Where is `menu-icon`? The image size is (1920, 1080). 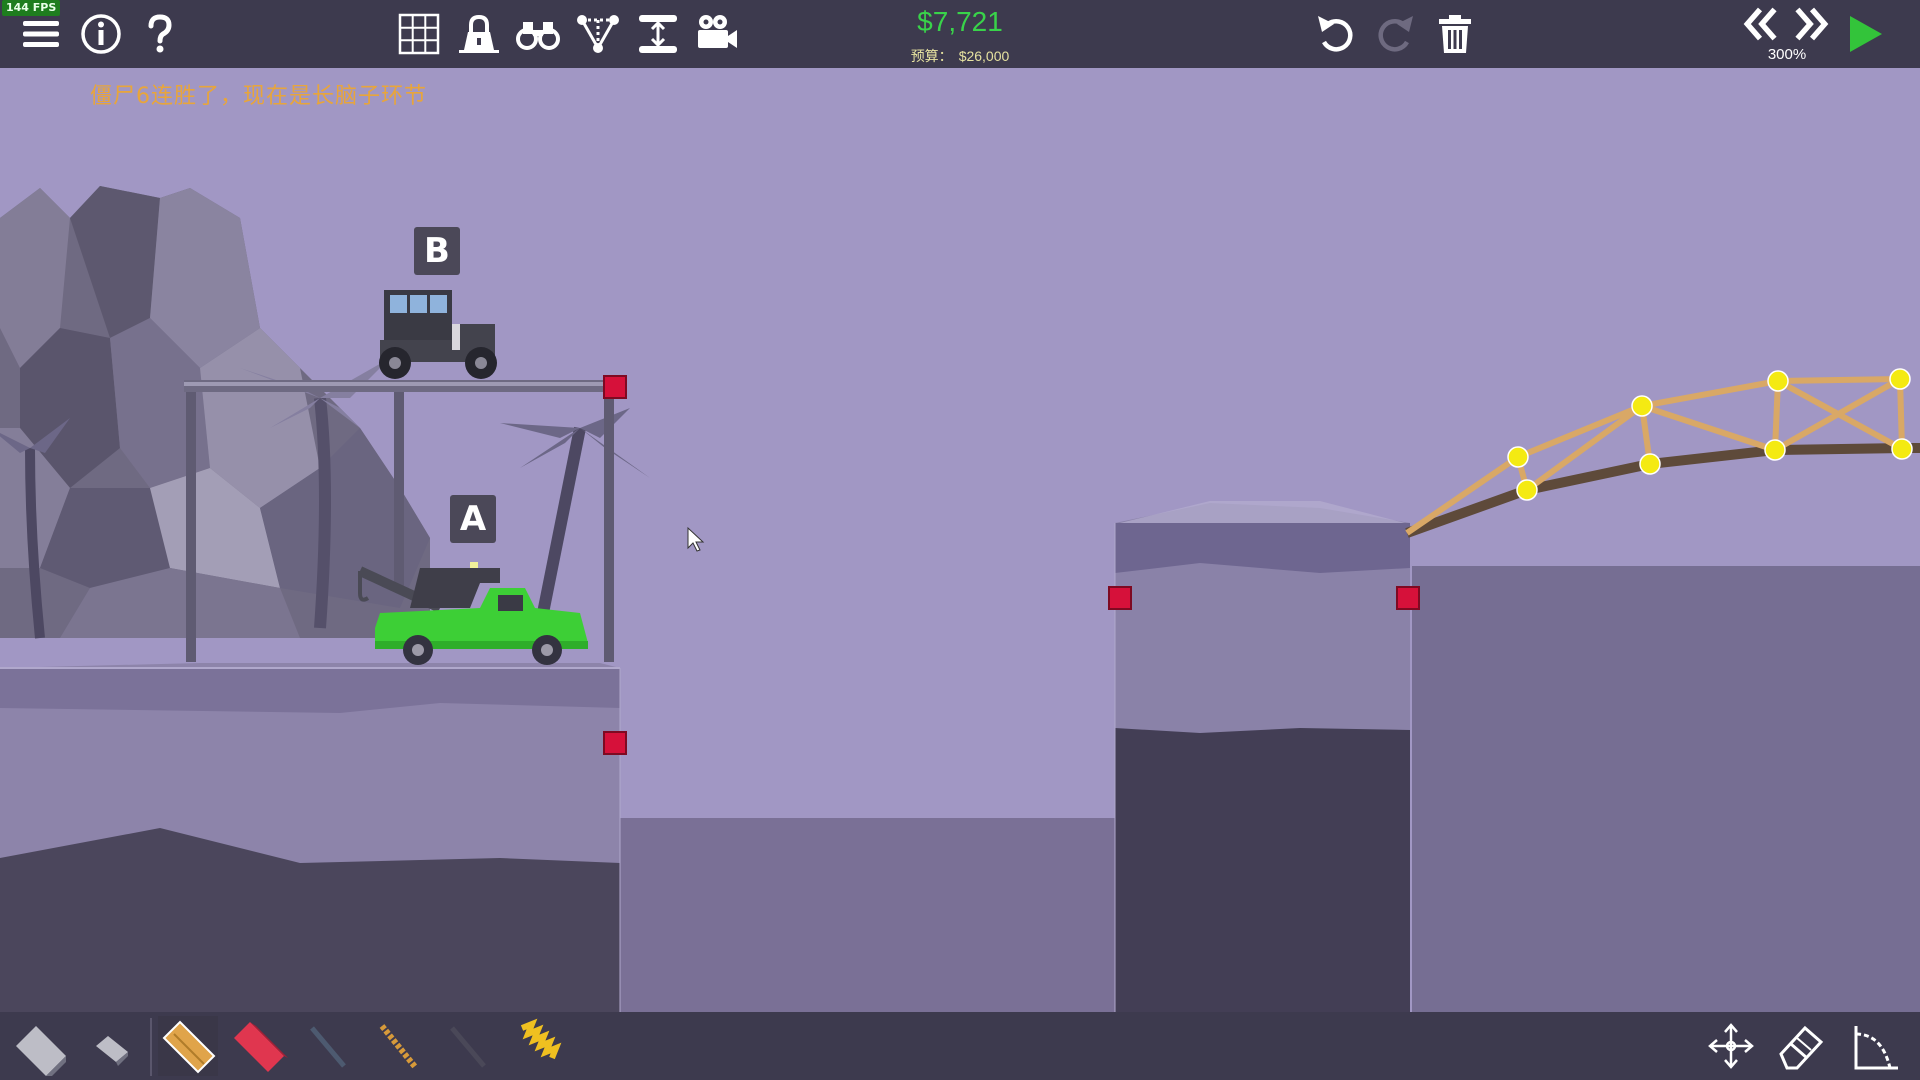
menu-icon is located at coordinates (41, 34).